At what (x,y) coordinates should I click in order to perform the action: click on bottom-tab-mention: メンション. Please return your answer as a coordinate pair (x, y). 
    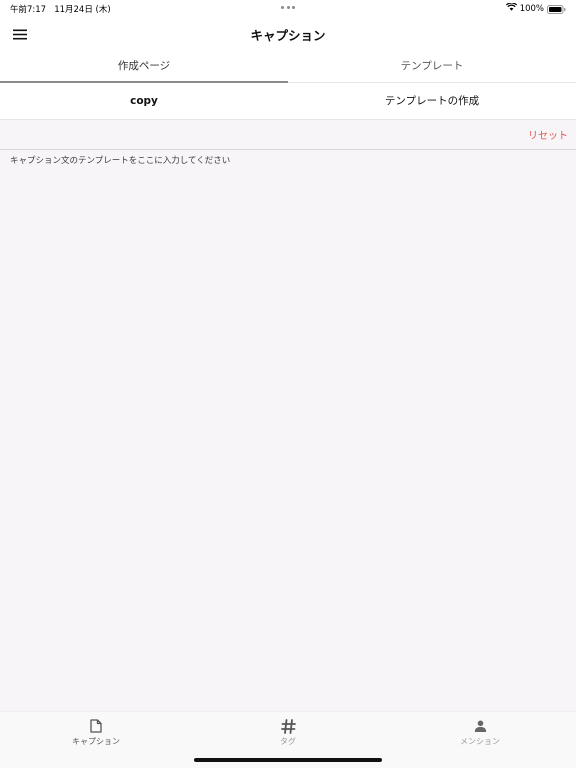
    Looking at the image, I should click on (480, 740).